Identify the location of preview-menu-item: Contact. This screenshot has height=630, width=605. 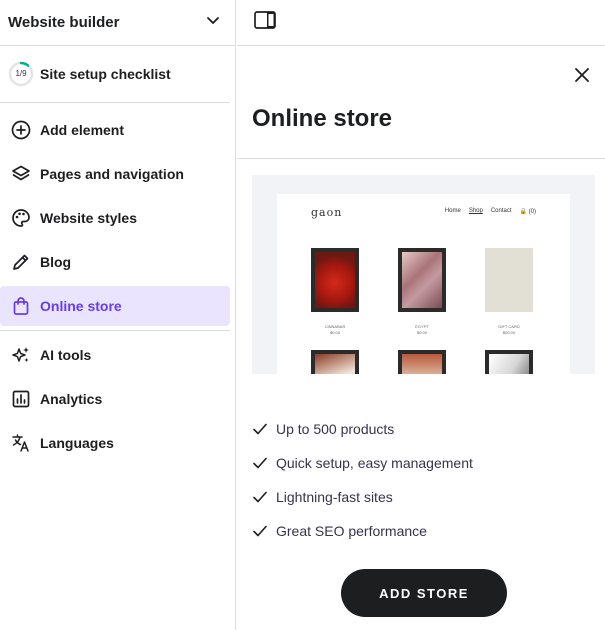
(501, 211).